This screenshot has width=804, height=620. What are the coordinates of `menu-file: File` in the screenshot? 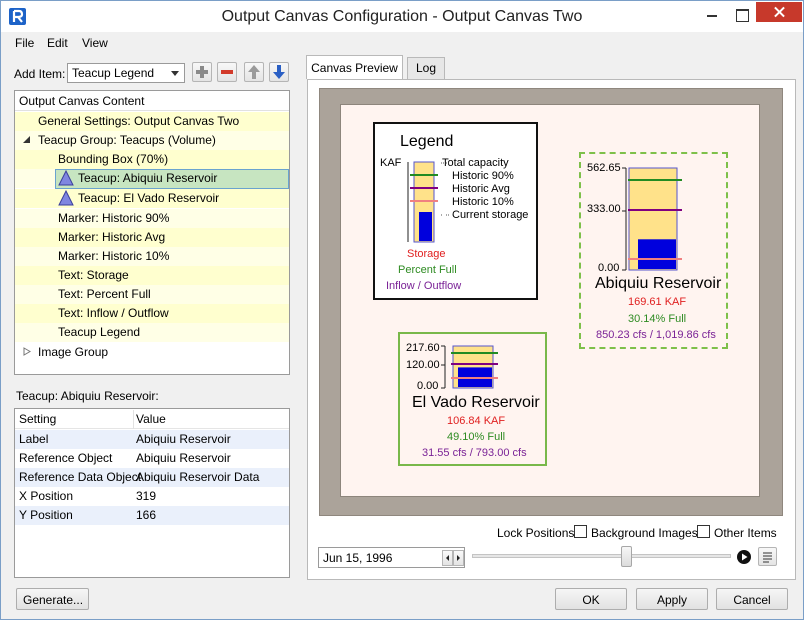 It's located at (24, 43).